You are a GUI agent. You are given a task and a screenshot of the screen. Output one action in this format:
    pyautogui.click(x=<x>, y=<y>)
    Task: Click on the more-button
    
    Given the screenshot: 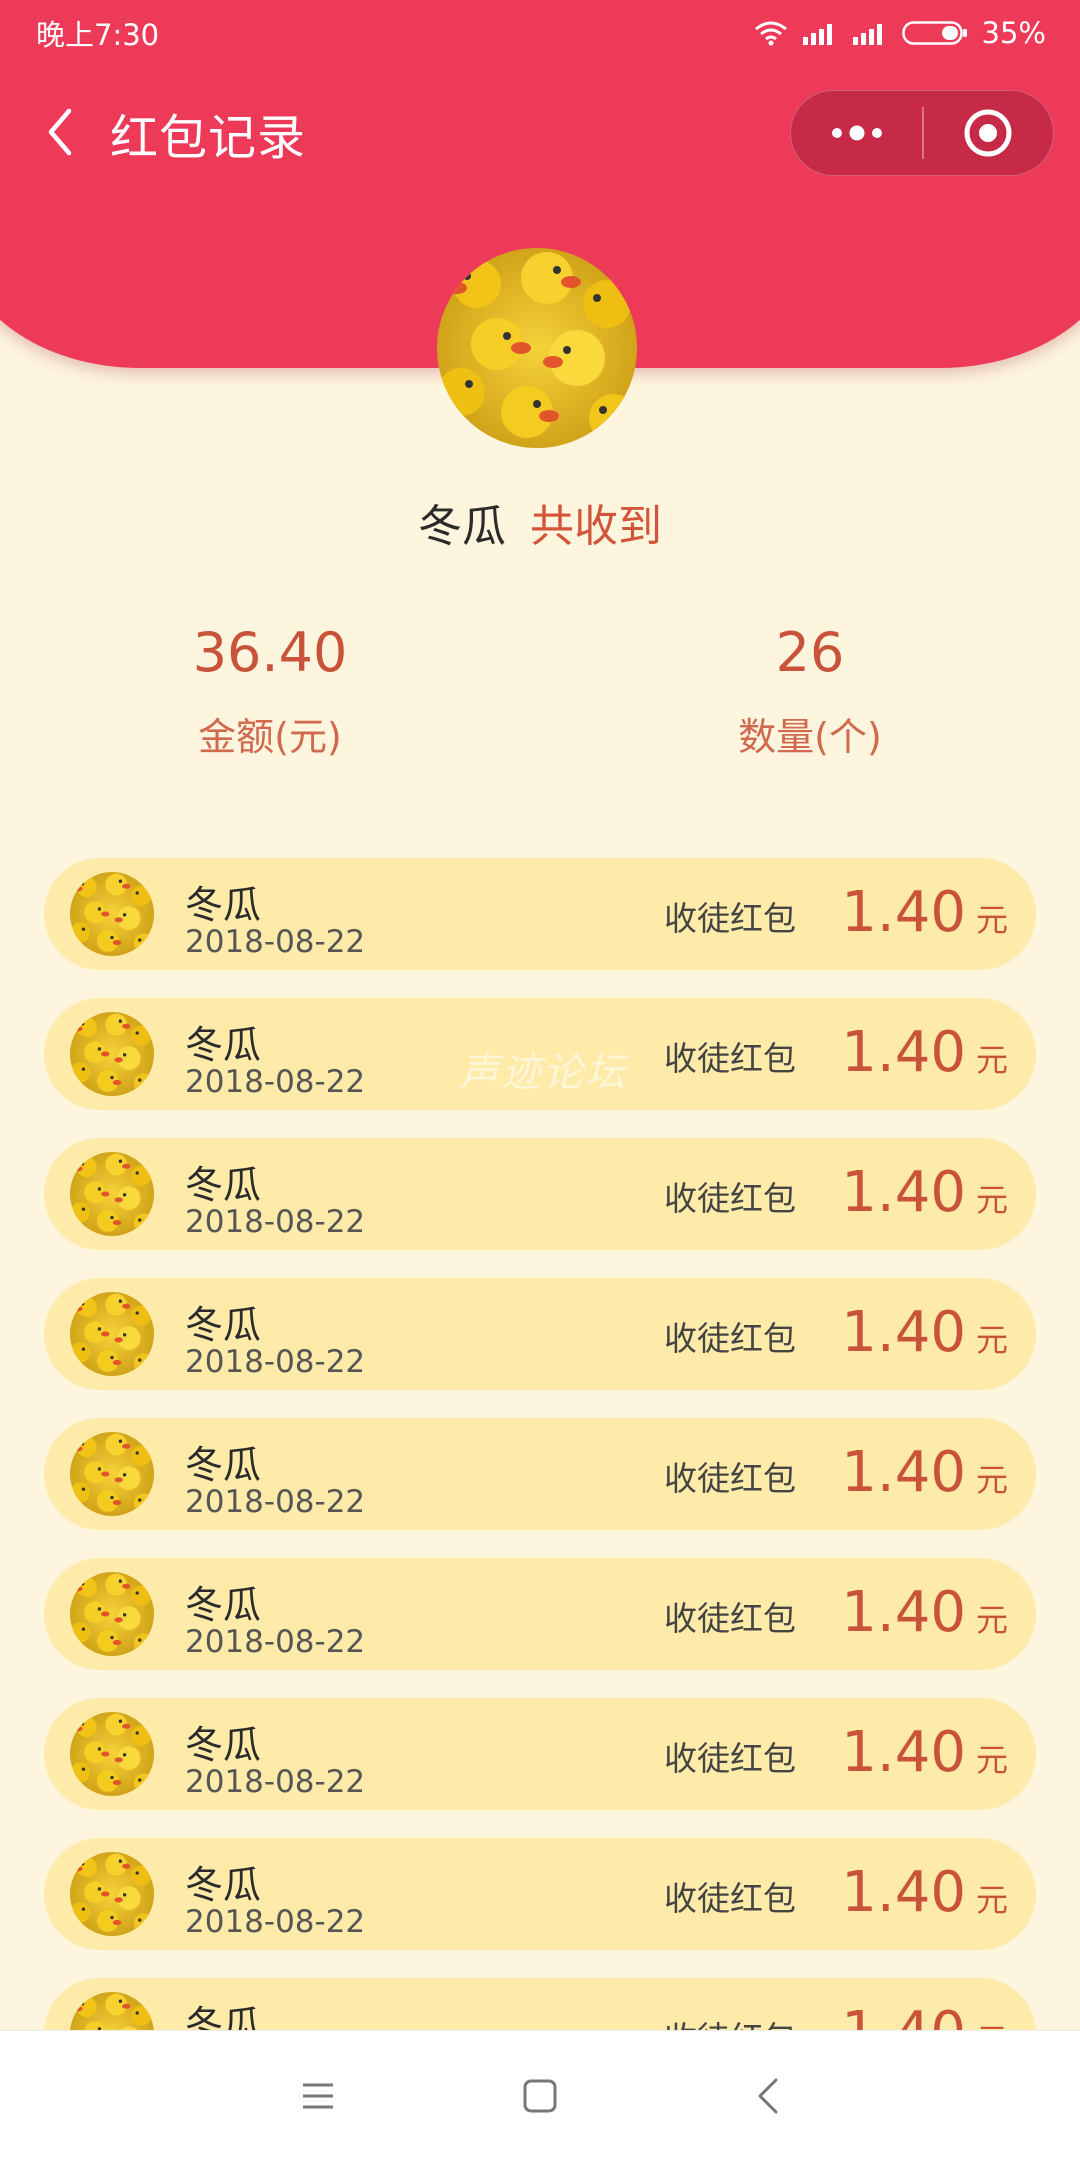 What is the action you would take?
    pyautogui.click(x=856, y=133)
    